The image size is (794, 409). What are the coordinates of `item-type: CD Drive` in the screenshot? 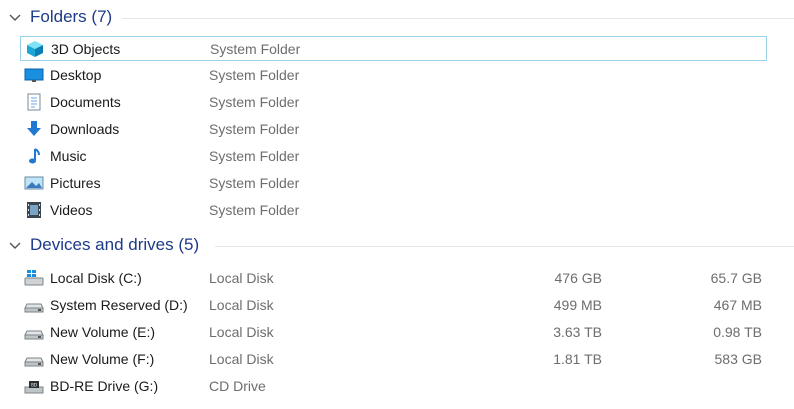 It's located at (237, 386).